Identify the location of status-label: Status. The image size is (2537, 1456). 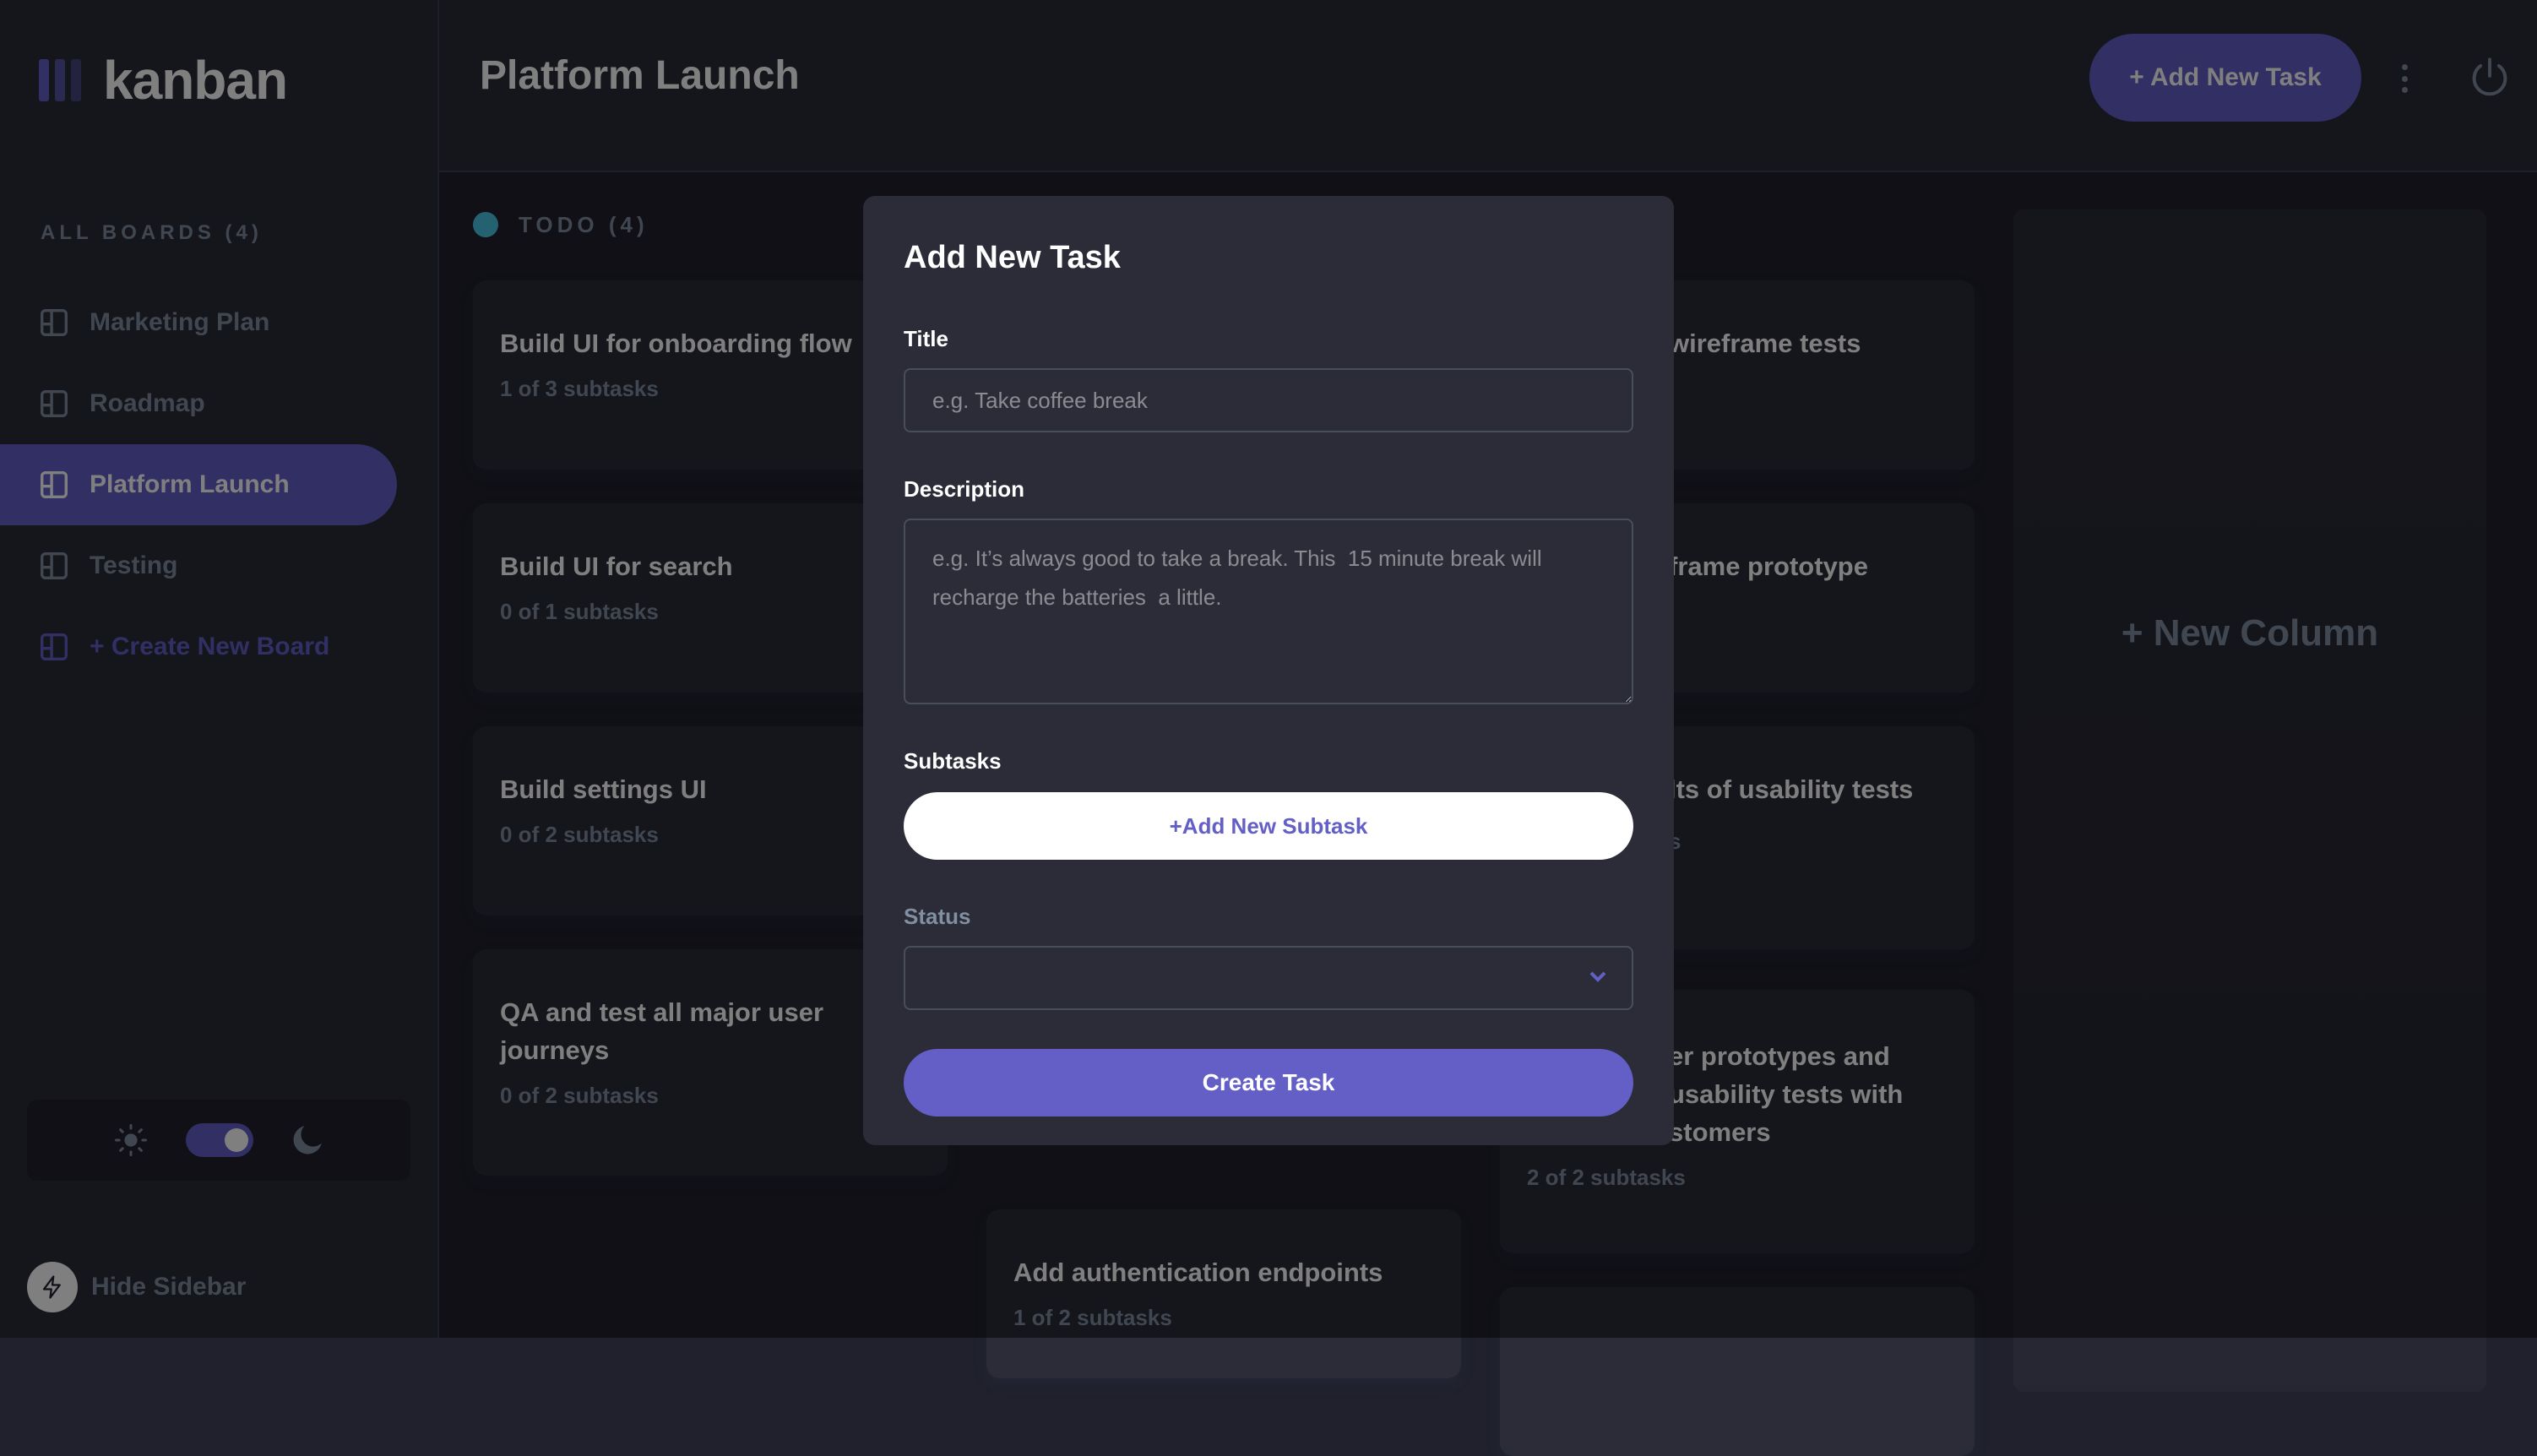
(938, 917).